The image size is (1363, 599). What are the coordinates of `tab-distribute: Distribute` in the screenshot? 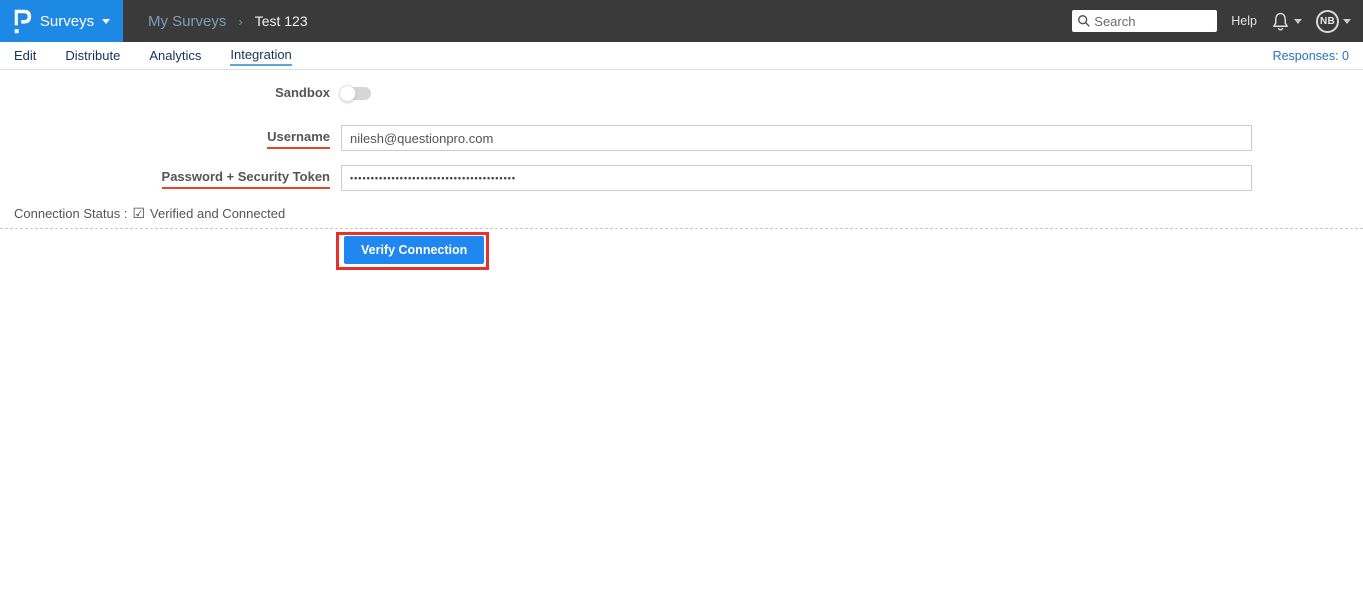 It's located at (92, 55).